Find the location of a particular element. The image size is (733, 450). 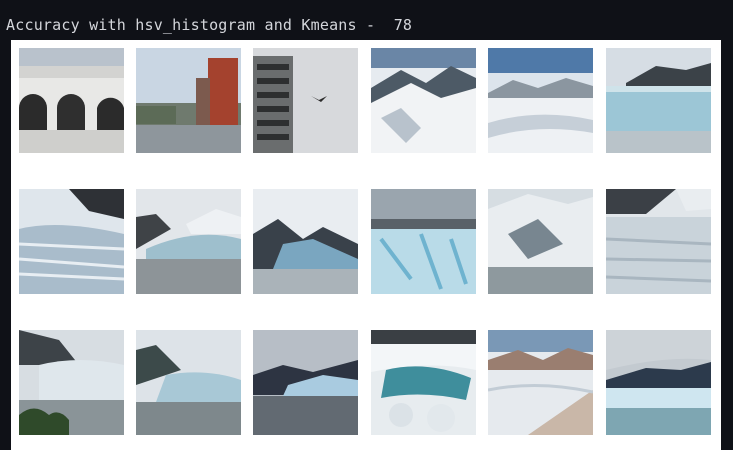

waterfront-buildings-photo is located at coordinates (188, 100).